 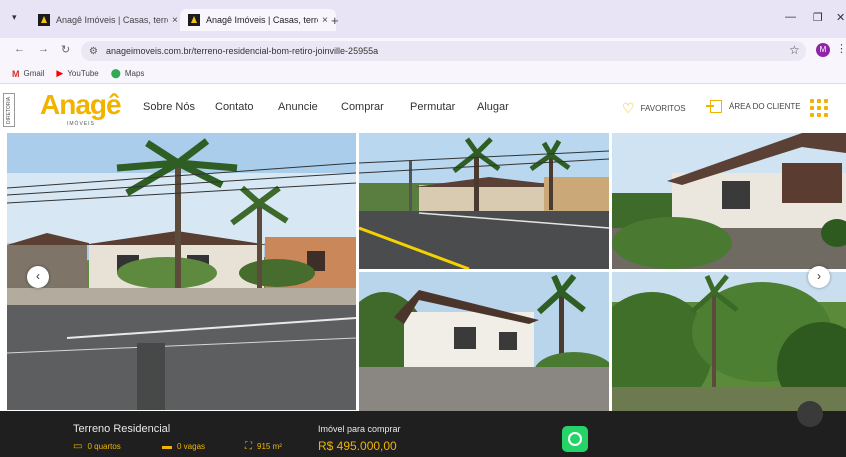 What do you see at coordinates (810, 414) in the screenshot?
I see `chat-widget-button` at bounding box center [810, 414].